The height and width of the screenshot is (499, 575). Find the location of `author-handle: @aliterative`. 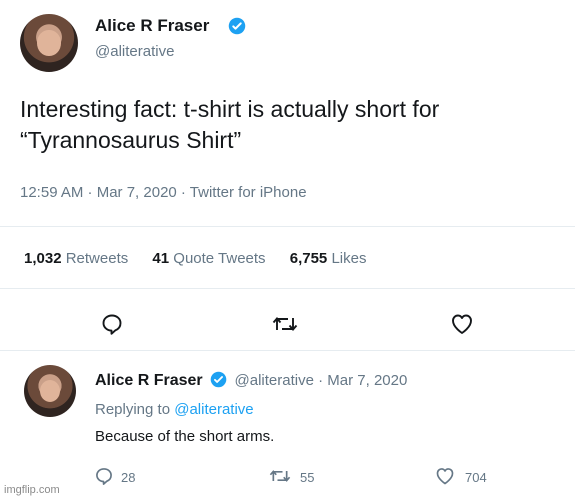

author-handle: @aliterative is located at coordinates (134, 51).